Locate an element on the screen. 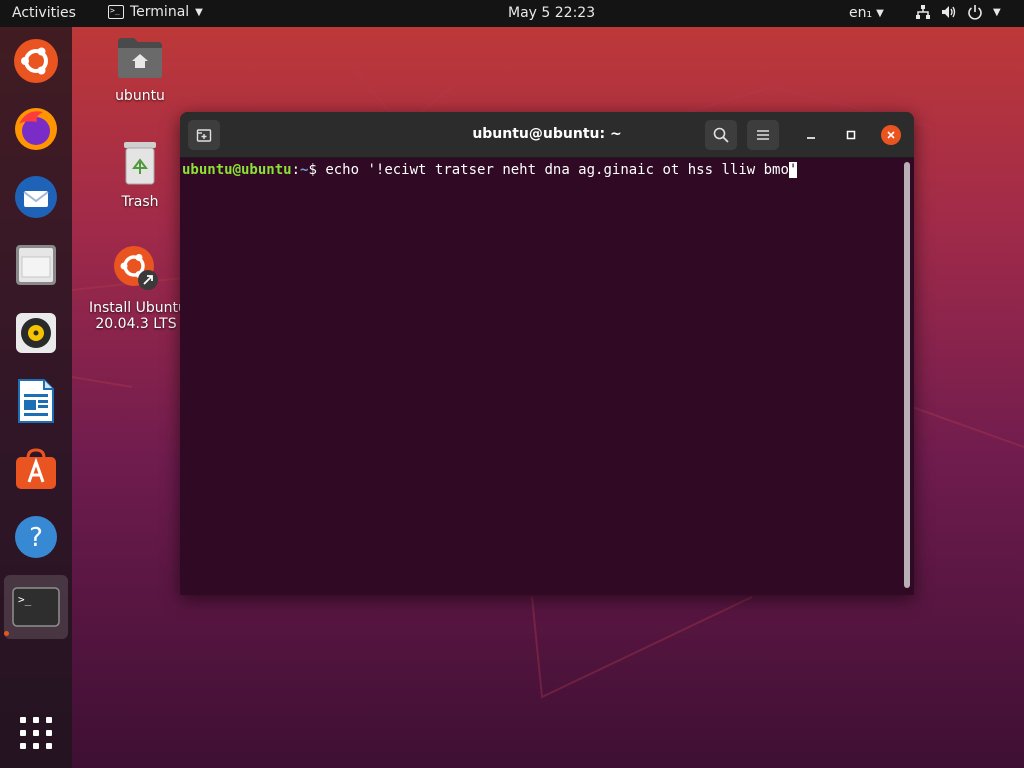  language-selector: en₁ ▼ is located at coordinates (866, 13).